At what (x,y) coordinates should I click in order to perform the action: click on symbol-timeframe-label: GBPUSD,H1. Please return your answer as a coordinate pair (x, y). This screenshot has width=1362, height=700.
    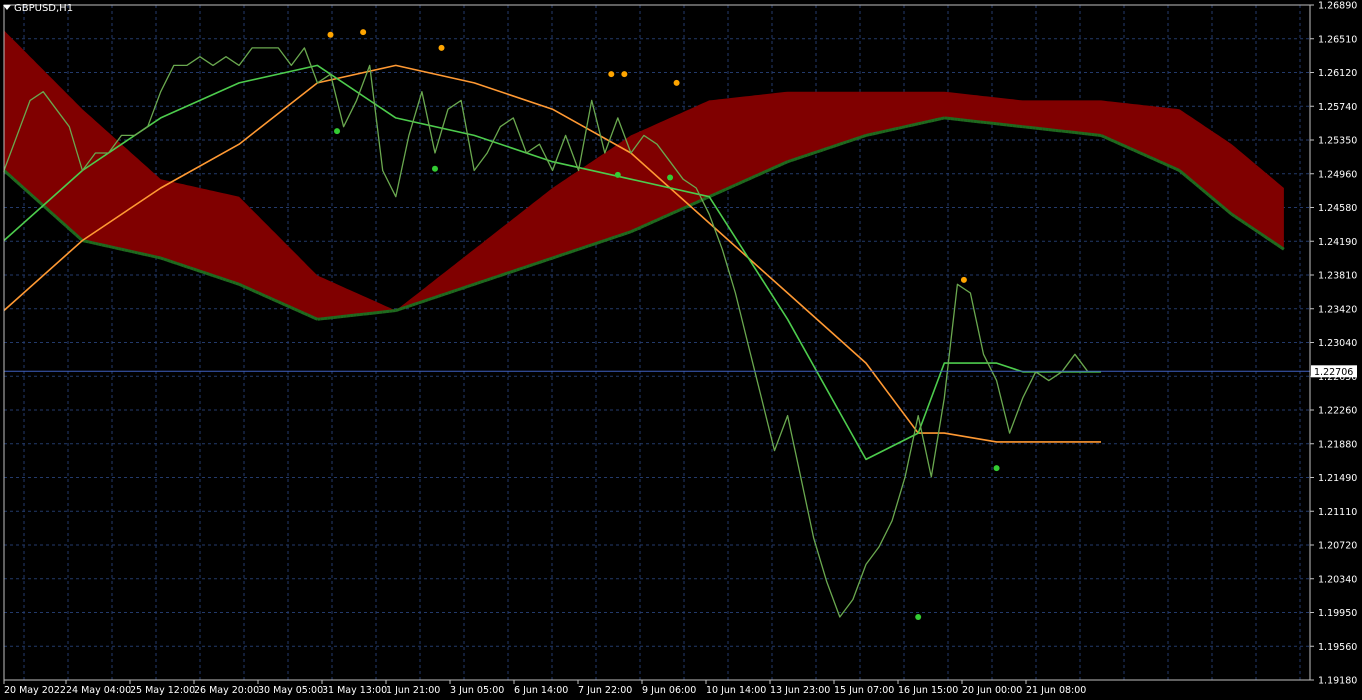
    Looking at the image, I should click on (38, 9).